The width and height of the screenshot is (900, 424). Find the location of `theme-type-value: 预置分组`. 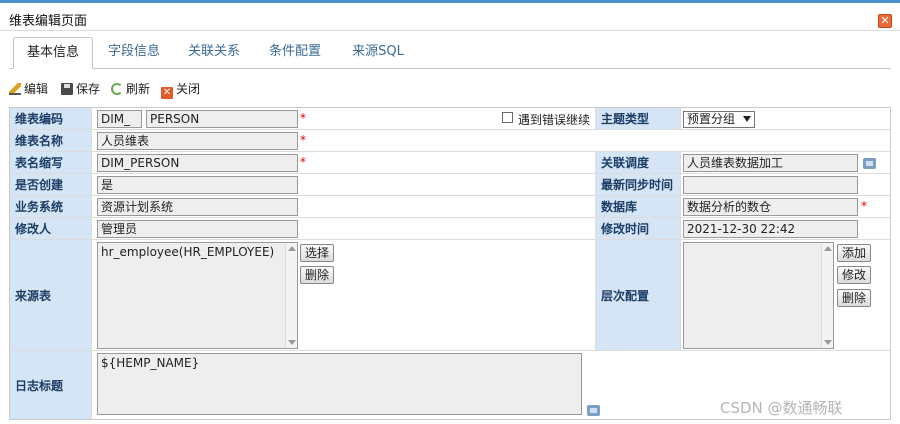

theme-type-value: 预置分组 is located at coordinates (711, 119).